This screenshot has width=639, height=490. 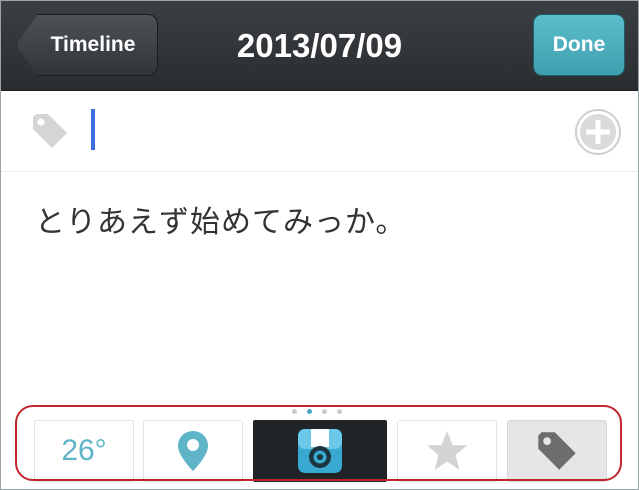 What do you see at coordinates (309, 411) in the screenshot?
I see `page-dot-active` at bounding box center [309, 411].